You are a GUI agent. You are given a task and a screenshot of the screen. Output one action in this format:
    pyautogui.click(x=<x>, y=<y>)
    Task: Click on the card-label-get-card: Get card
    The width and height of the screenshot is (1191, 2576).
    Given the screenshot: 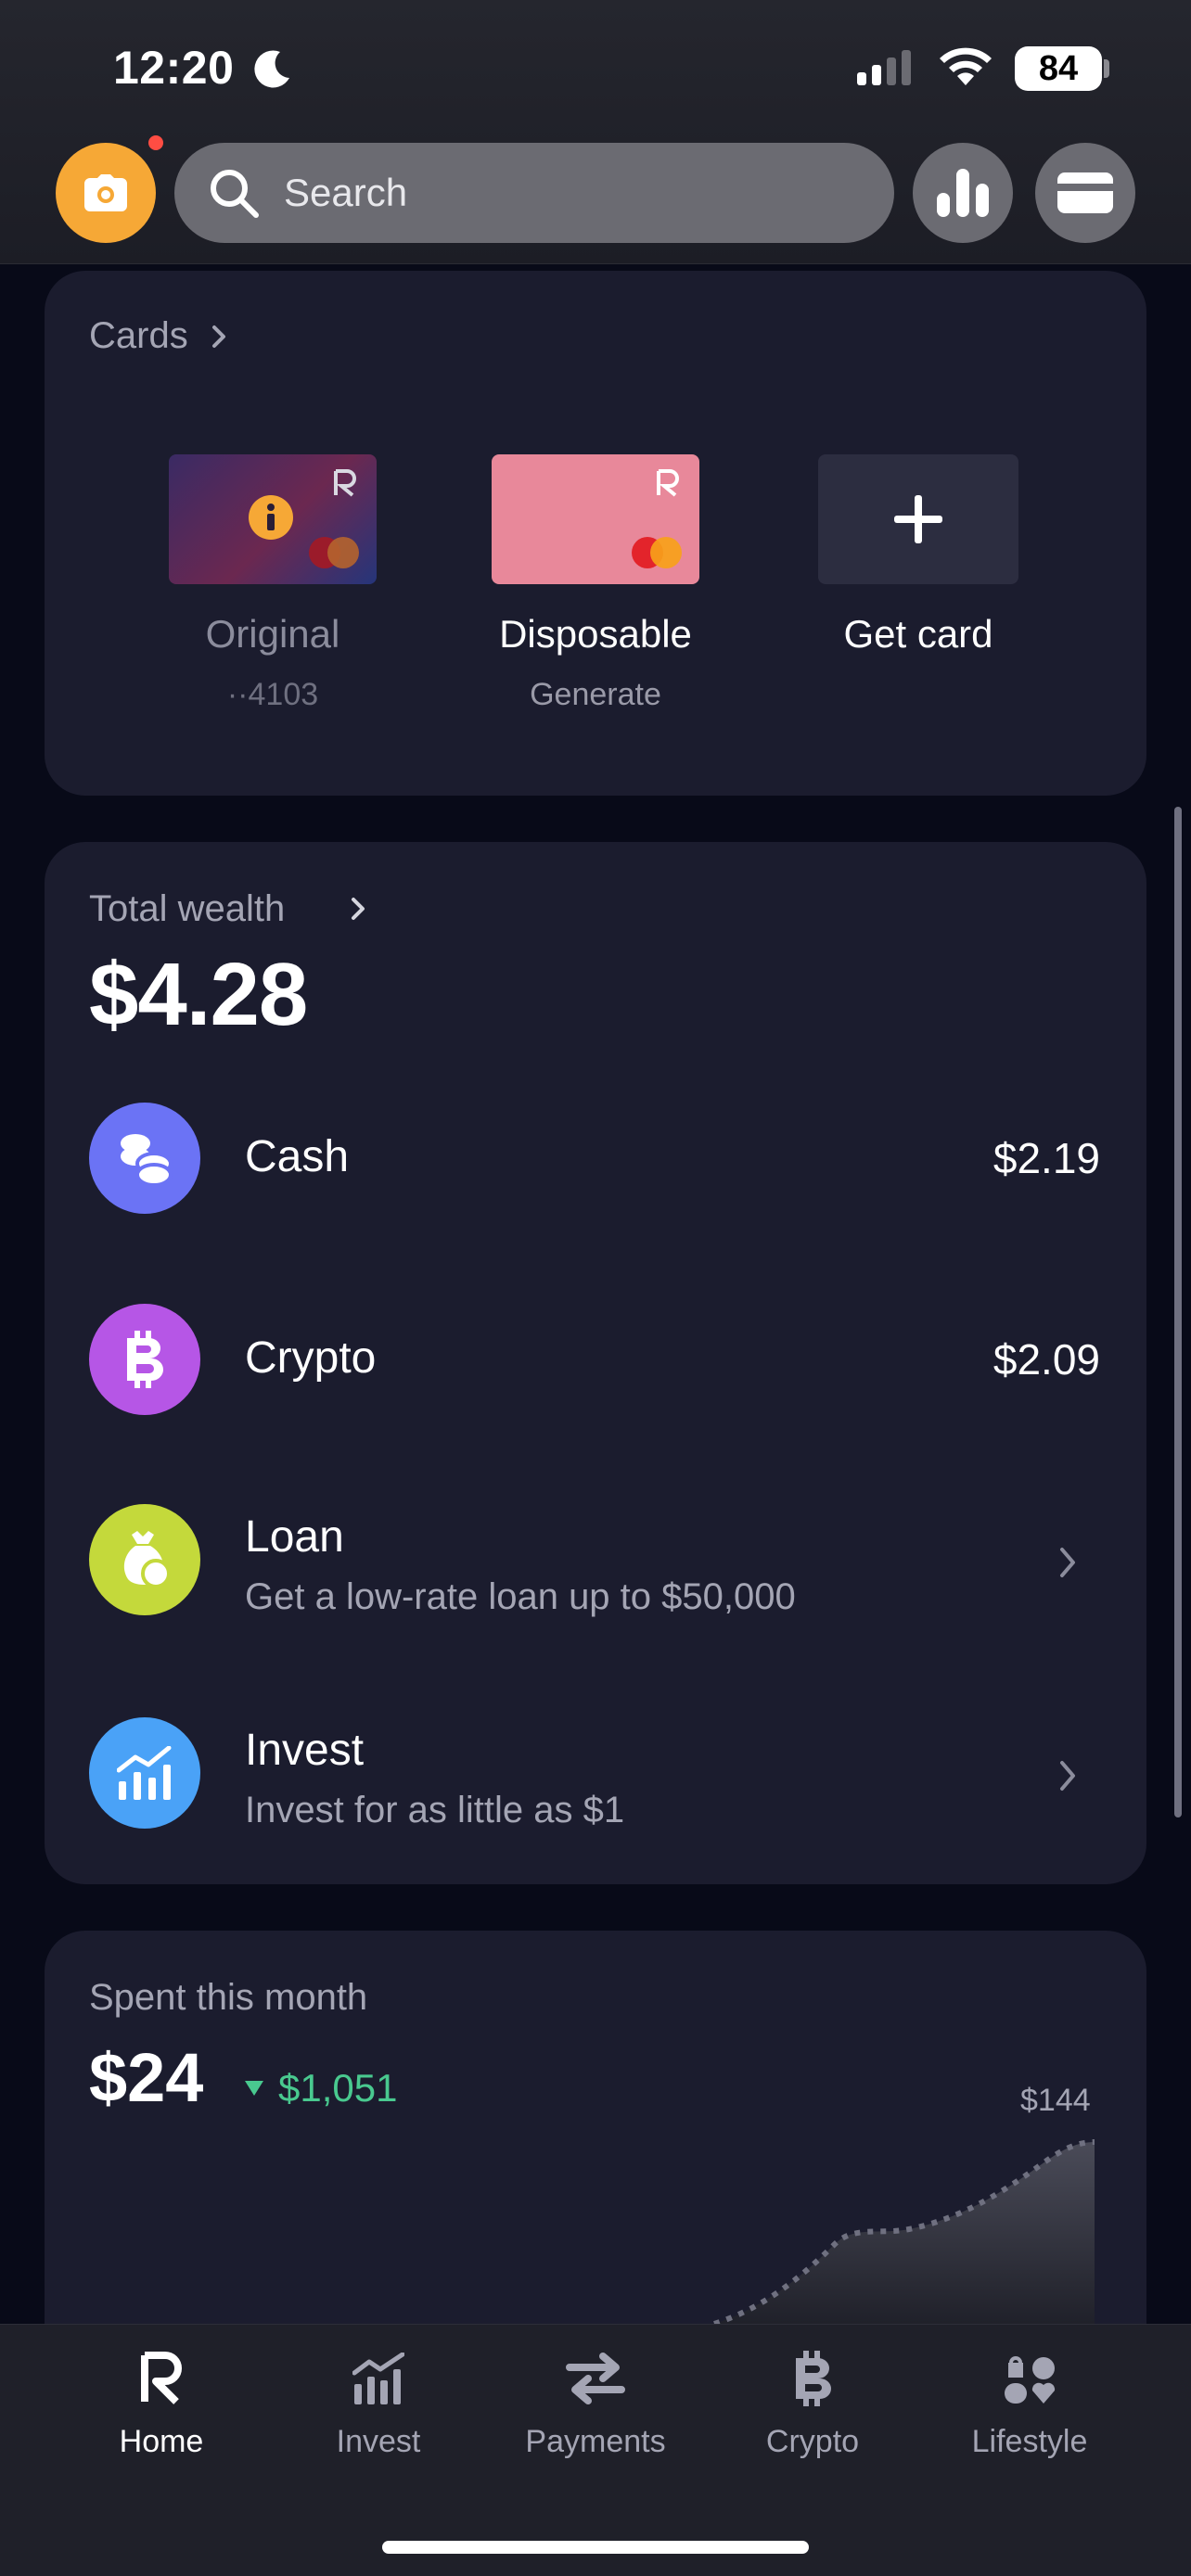 What is the action you would take?
    pyautogui.click(x=918, y=634)
    